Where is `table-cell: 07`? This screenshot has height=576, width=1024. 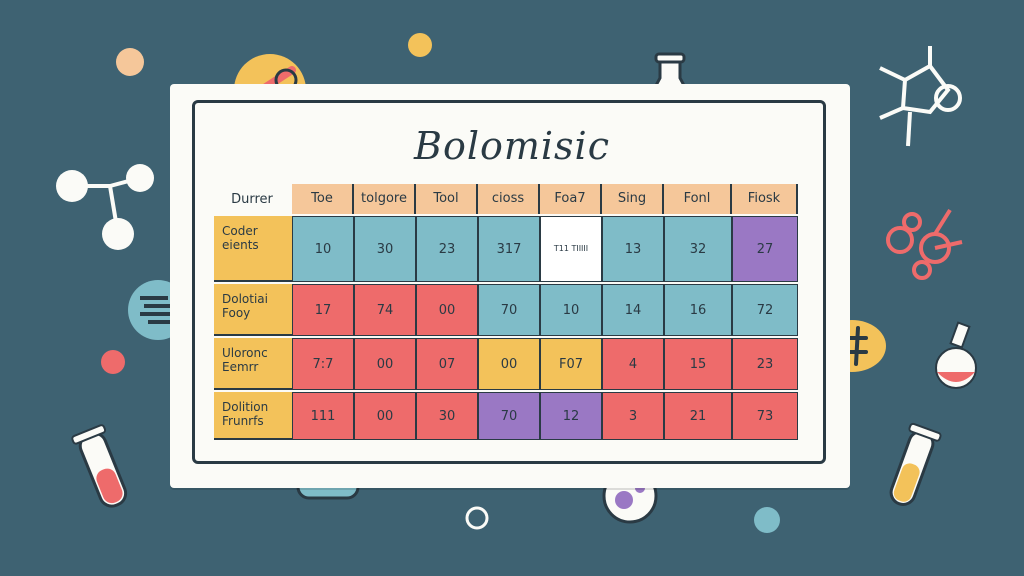 table-cell: 07 is located at coordinates (447, 364).